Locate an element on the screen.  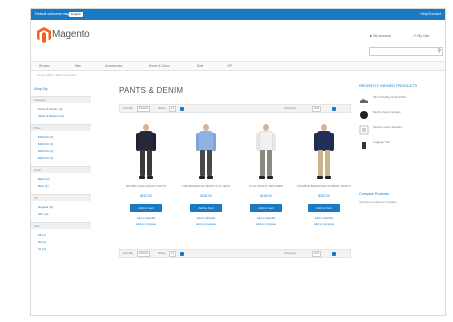
toolbar-bottom: Sort By Position Show 12 4 Item(s) Grid is located at coordinates (235, 253).